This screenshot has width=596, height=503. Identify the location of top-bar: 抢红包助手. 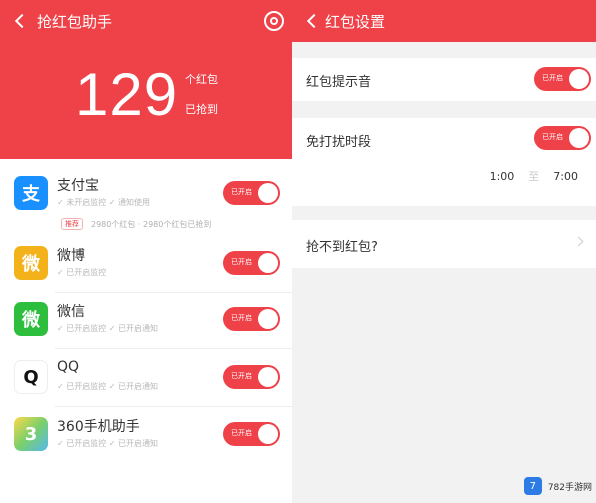
(146, 21).